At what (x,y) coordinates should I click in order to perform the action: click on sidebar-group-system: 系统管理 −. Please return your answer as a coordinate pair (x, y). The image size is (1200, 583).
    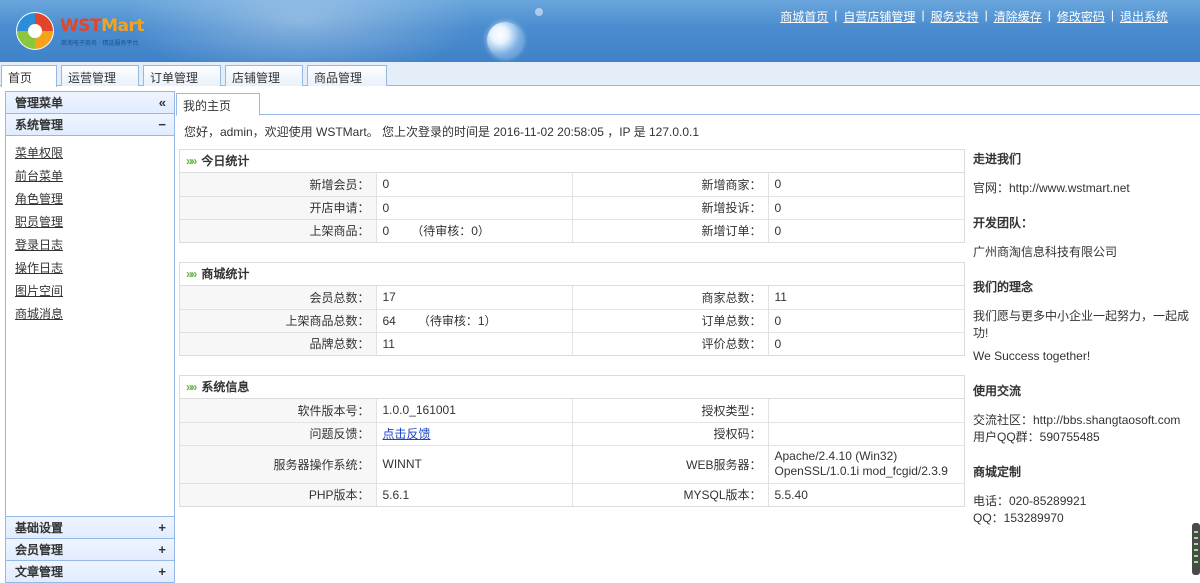
    Looking at the image, I should click on (90, 125).